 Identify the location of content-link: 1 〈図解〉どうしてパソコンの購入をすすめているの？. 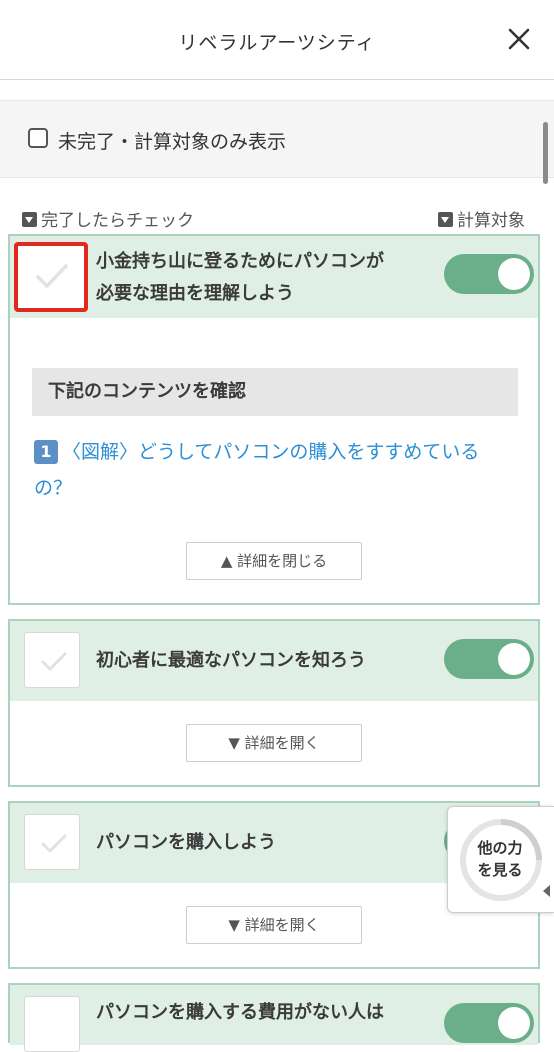
(274, 470).